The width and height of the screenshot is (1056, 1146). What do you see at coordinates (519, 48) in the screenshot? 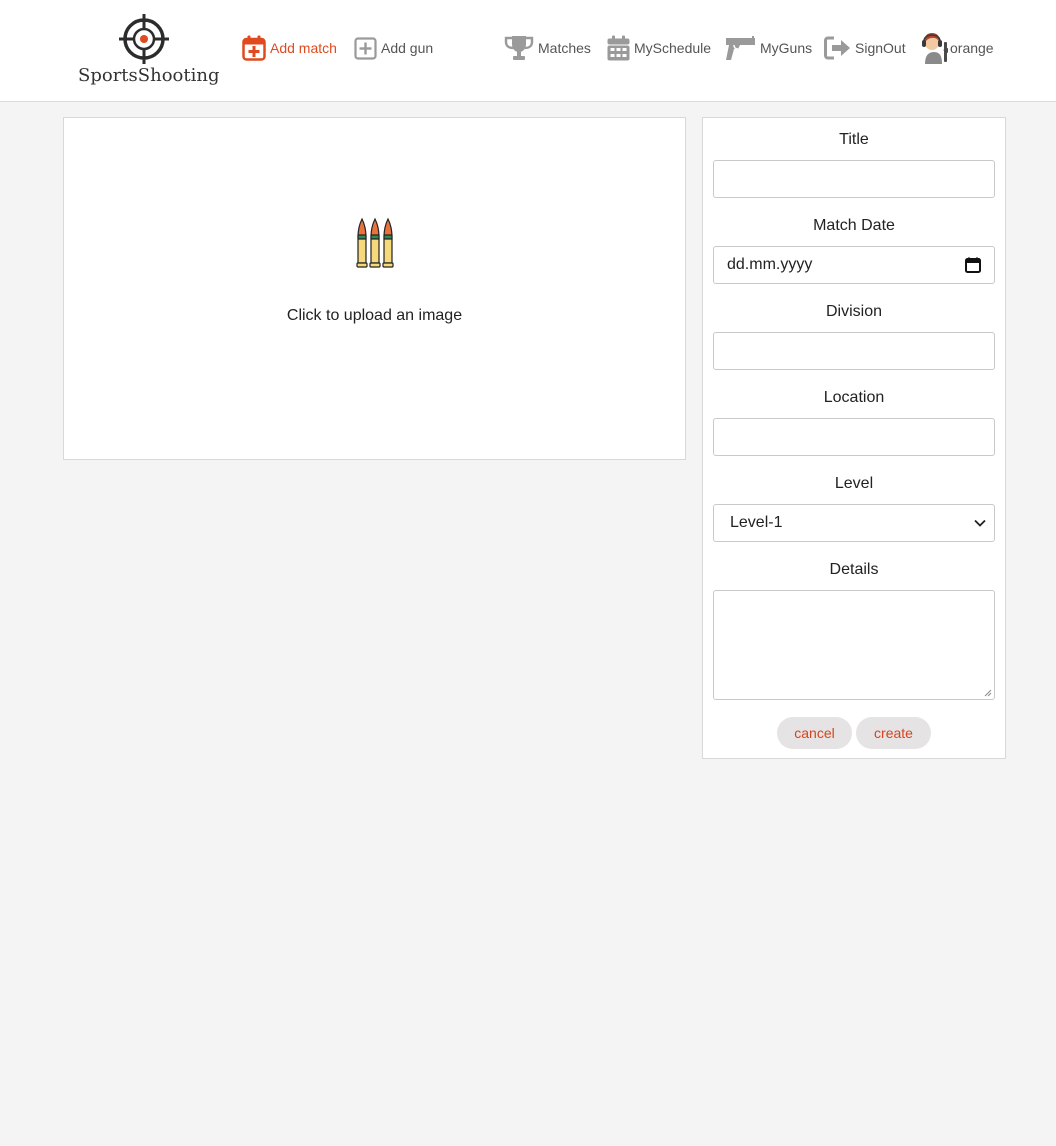
I see `trophy-icon` at bounding box center [519, 48].